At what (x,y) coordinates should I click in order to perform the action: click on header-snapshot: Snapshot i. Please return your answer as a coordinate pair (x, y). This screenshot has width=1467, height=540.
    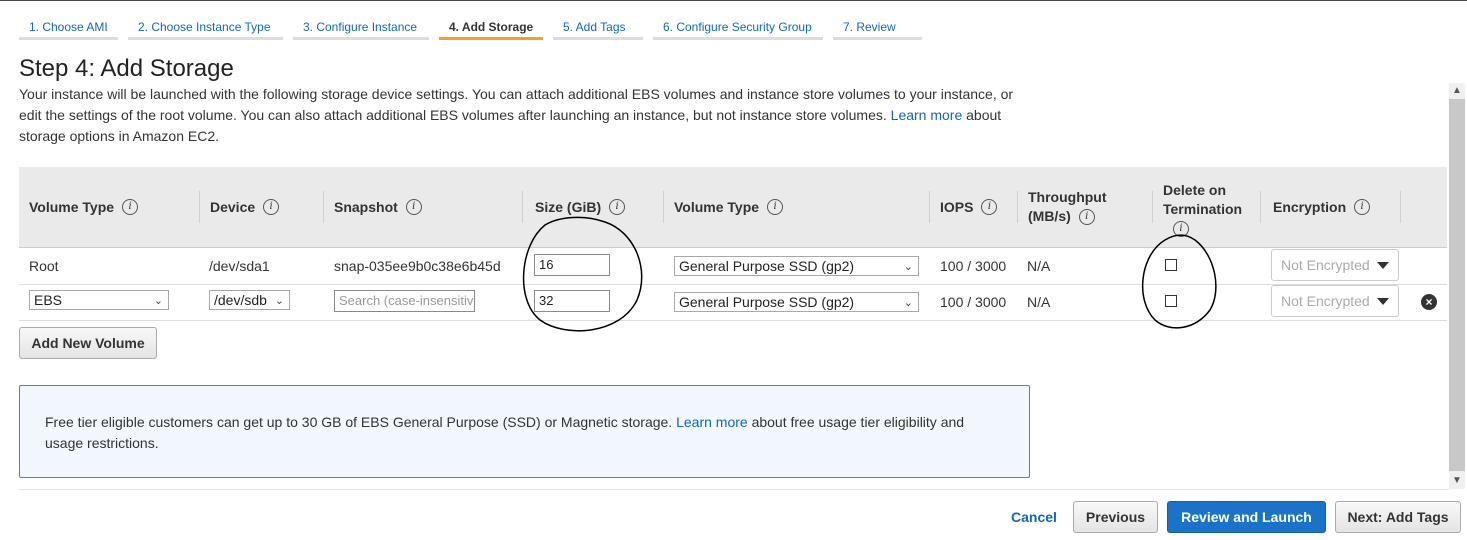
    Looking at the image, I should click on (423, 207).